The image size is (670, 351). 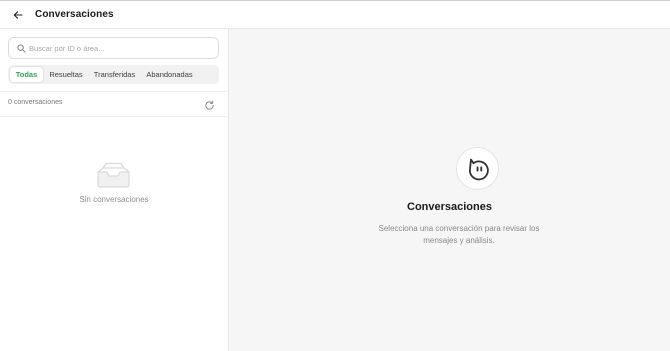 I want to click on filter-tabs: Todas Resueltas Transferidas Abandonadas, so click(x=113, y=74).